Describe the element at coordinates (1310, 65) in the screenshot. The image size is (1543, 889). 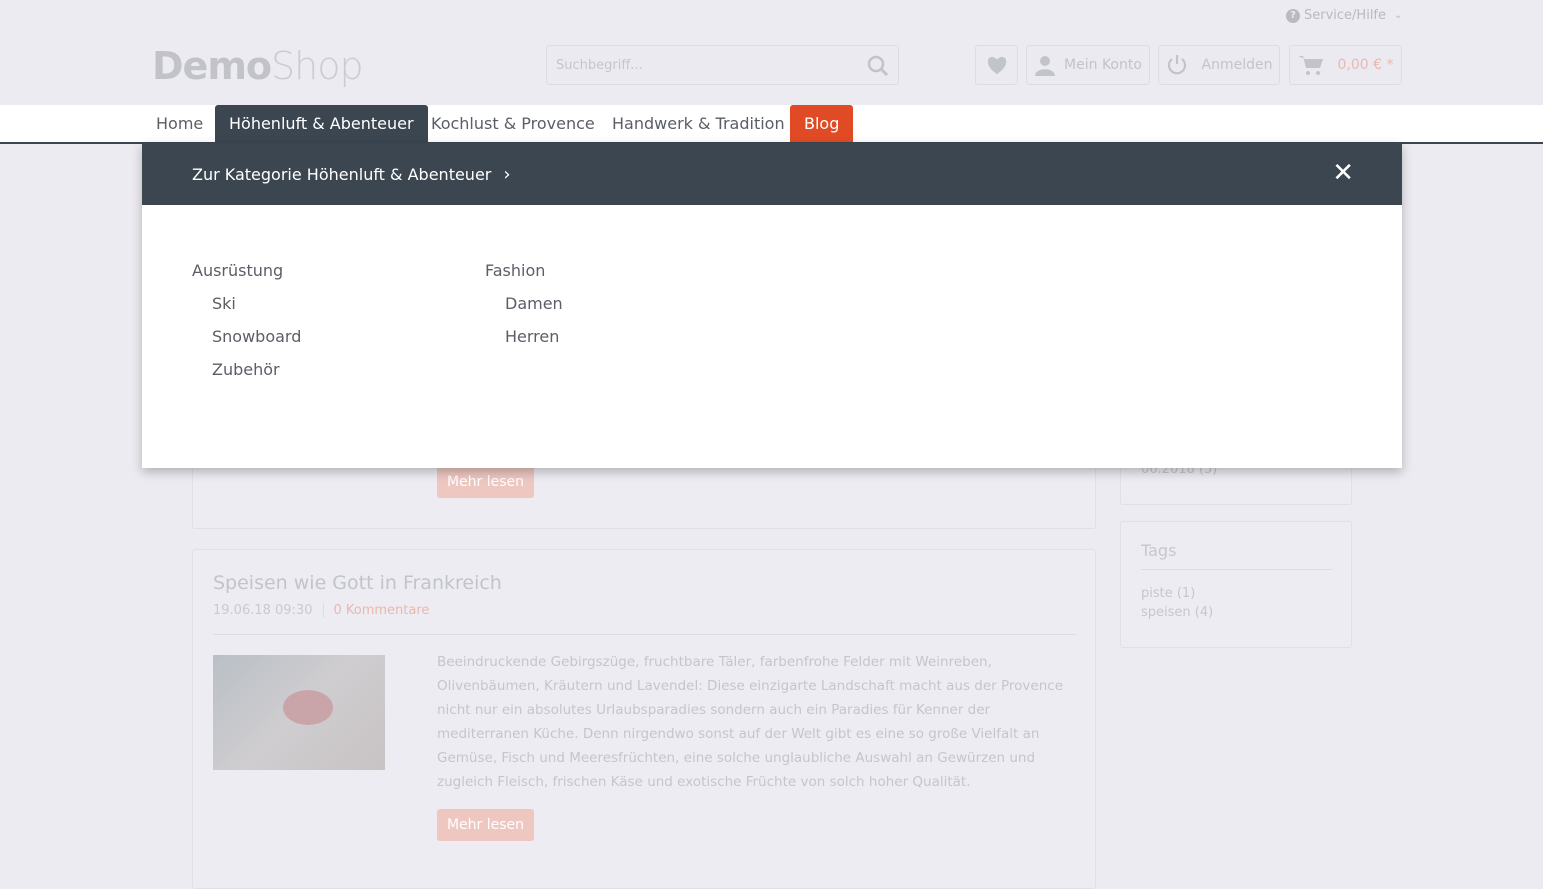
I see `cart-icon` at that location.